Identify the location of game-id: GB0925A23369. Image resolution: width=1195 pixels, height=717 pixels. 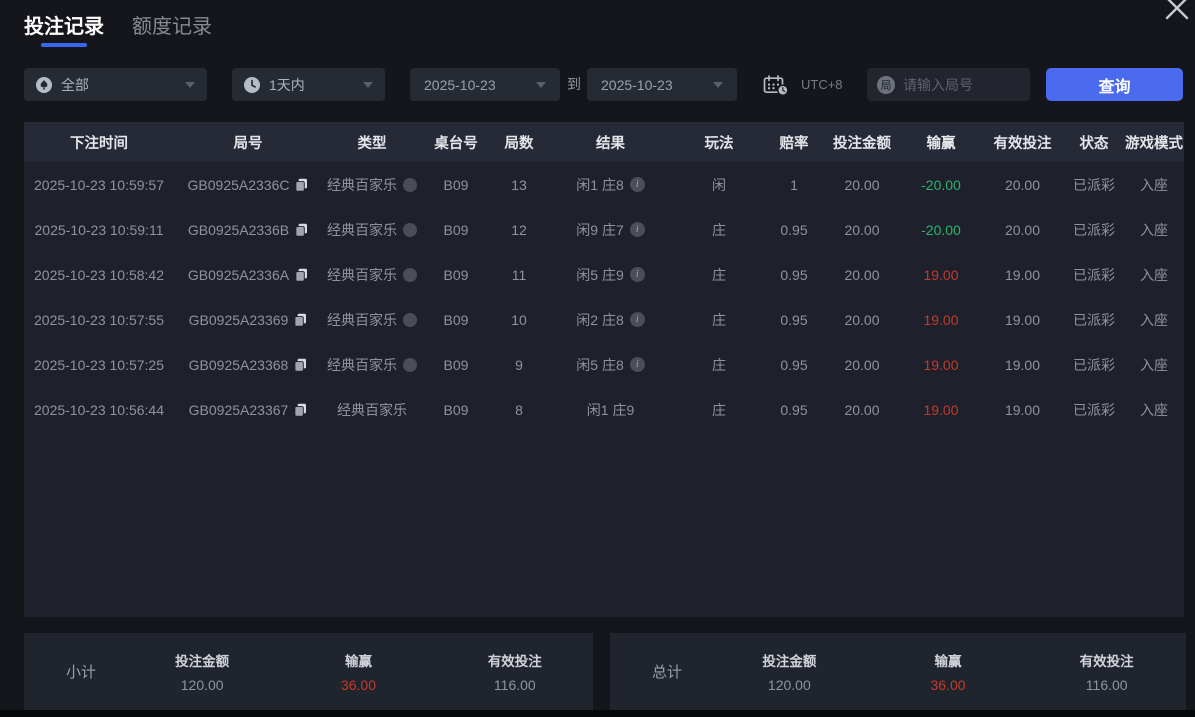
(238, 319).